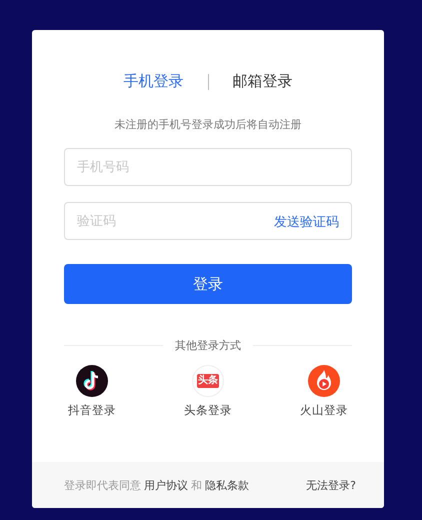 This screenshot has width=422, height=520. What do you see at coordinates (166, 485) in the screenshot?
I see `agreement-link: 用户协议` at bounding box center [166, 485].